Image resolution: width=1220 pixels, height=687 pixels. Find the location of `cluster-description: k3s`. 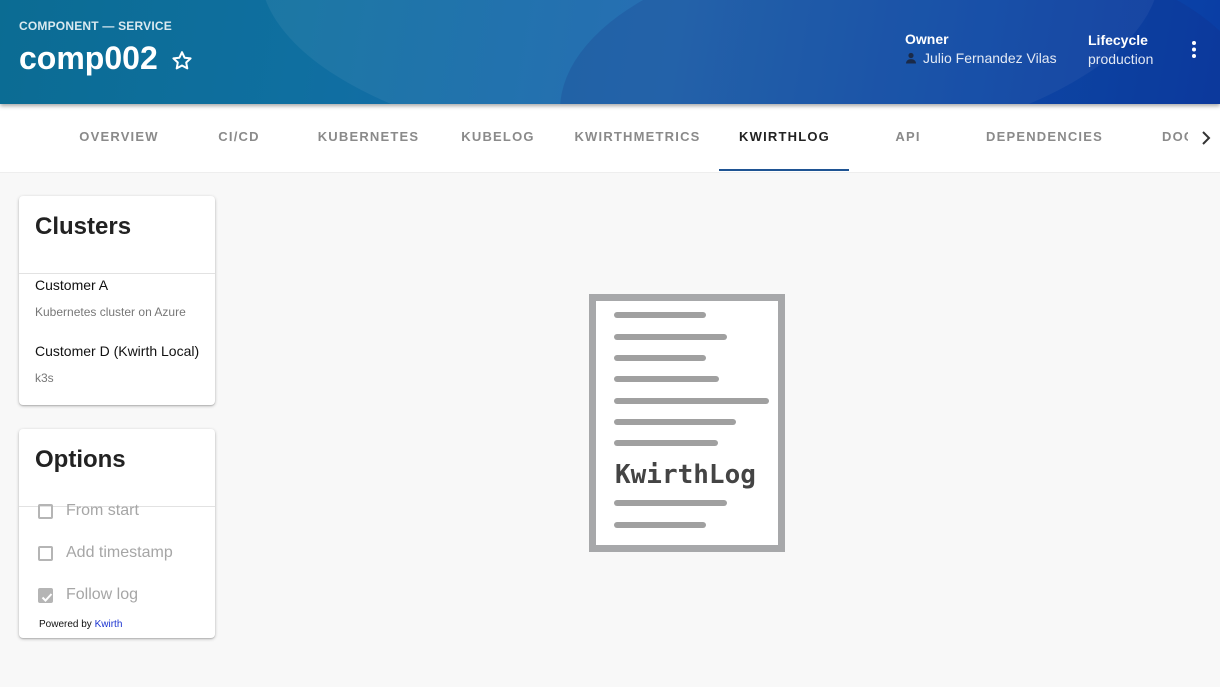

cluster-description: k3s is located at coordinates (44, 378).